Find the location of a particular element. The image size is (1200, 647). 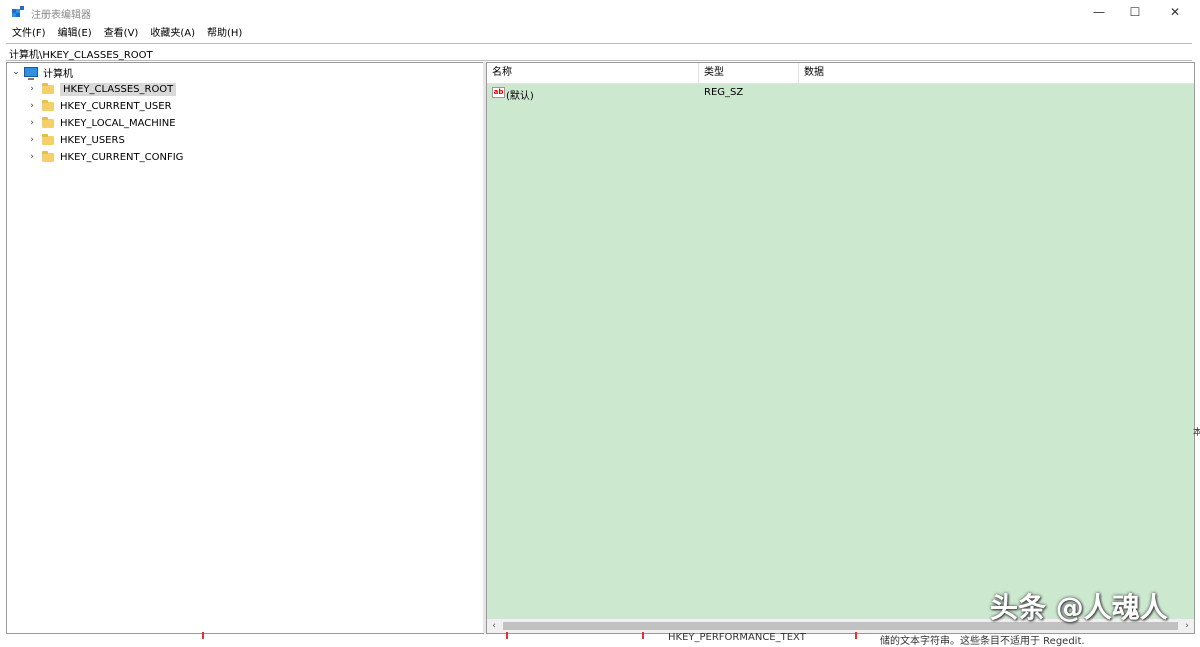

menu-bar: 文件(F) 编辑(E) 查看(V) 收藏夹(A) 帮助(H) is located at coordinates (124, 34).